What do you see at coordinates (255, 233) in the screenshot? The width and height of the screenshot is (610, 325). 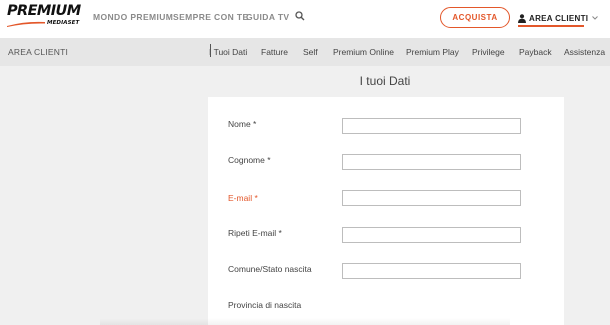 I see `ripeti-email-label: Ripeti E-mail *` at bounding box center [255, 233].